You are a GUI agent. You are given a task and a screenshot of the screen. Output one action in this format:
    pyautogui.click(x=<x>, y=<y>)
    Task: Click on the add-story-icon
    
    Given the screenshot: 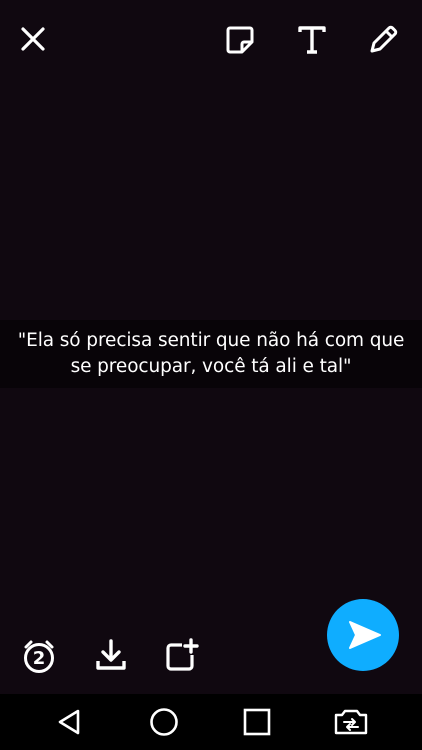 What is the action you would take?
    pyautogui.click(x=182, y=654)
    